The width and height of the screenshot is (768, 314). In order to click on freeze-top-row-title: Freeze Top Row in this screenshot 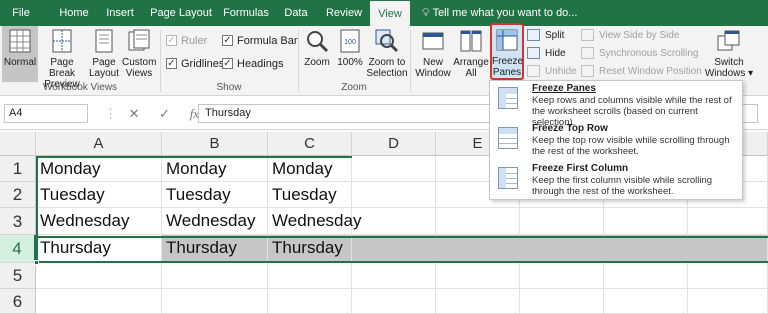, I will do `click(570, 128)`.